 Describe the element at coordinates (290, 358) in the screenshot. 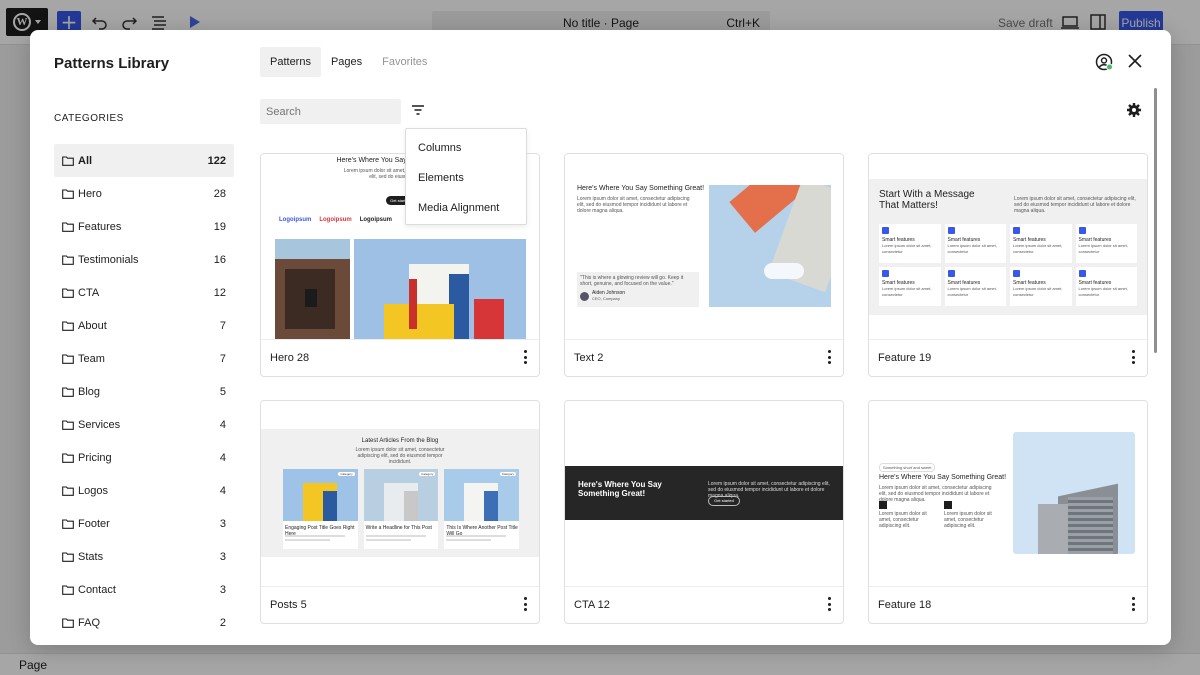

I see `pattern-card-label: Hero 28` at that location.